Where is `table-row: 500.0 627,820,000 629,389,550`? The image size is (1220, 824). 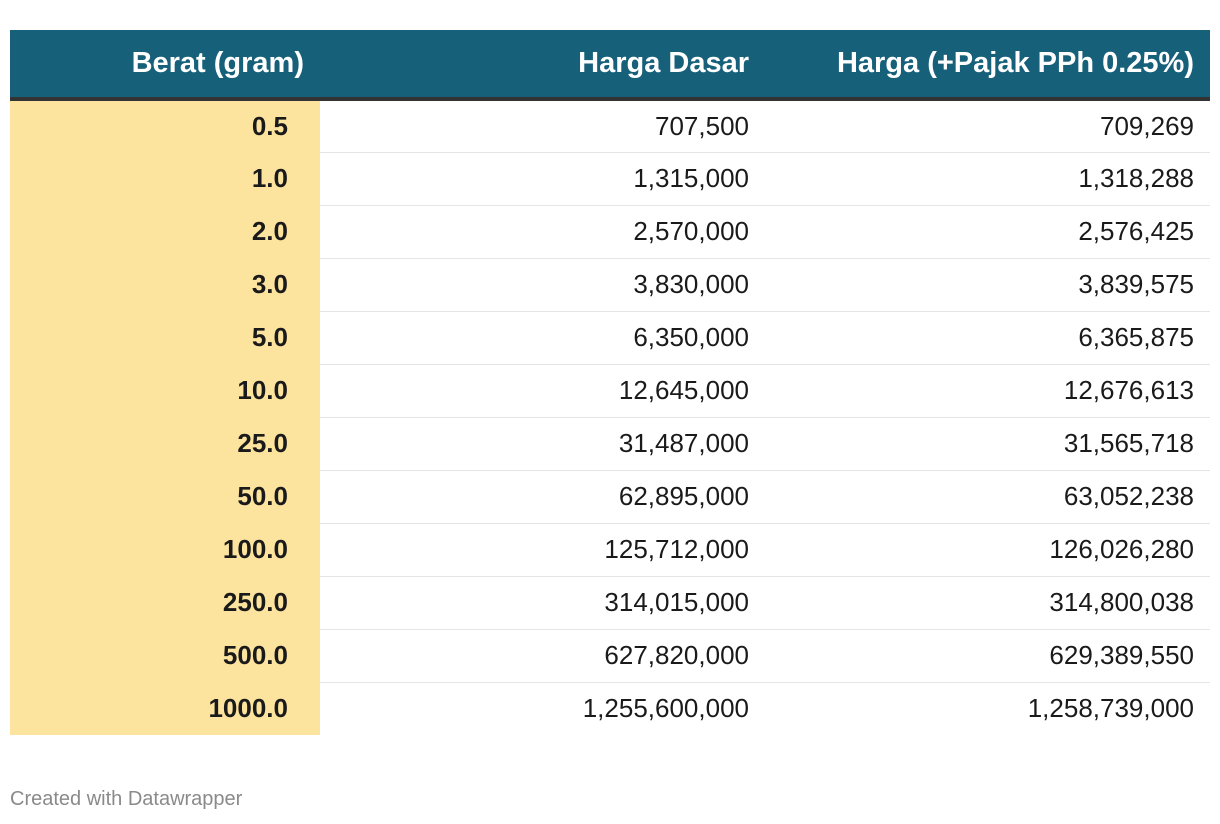
table-row: 500.0 627,820,000 629,389,550 is located at coordinates (610, 656).